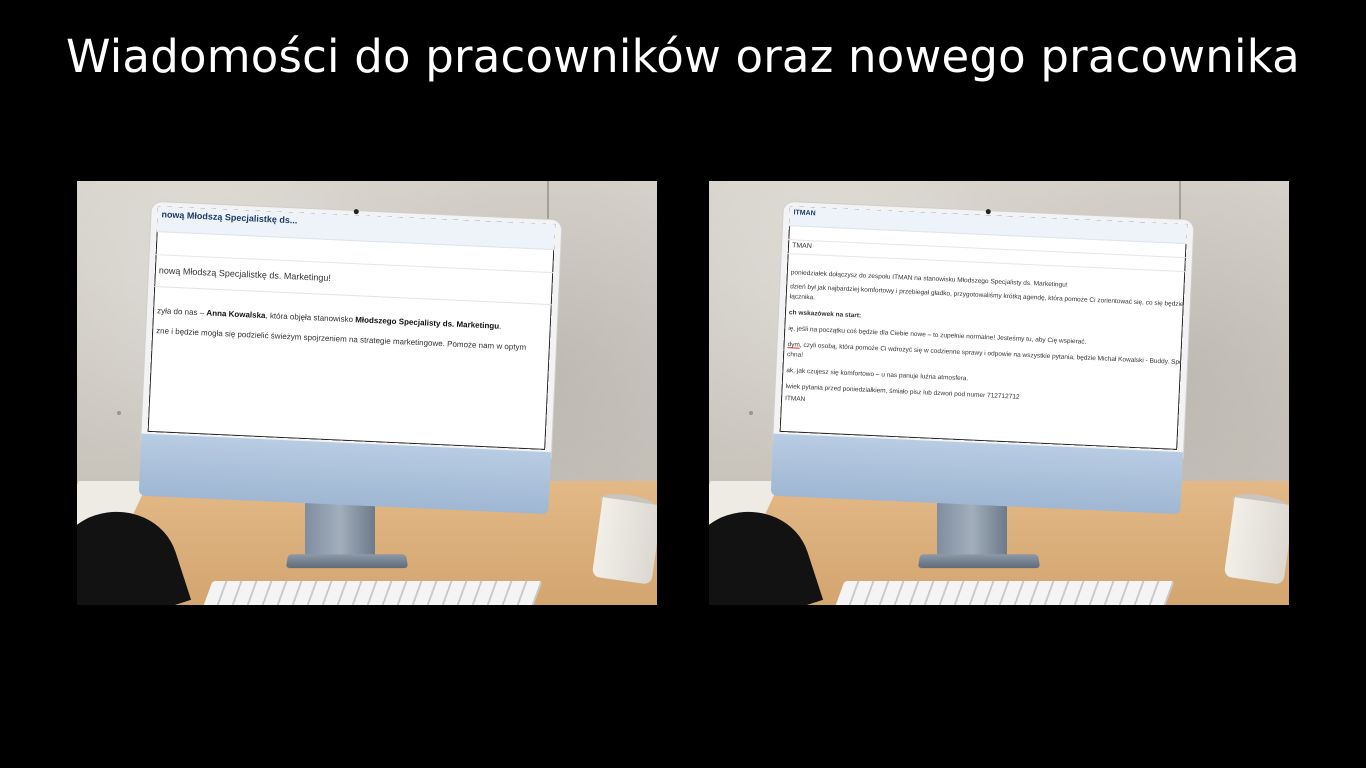  Describe the element at coordinates (181, 312) in the screenshot. I see `text-span: zyła do nas –` at that location.